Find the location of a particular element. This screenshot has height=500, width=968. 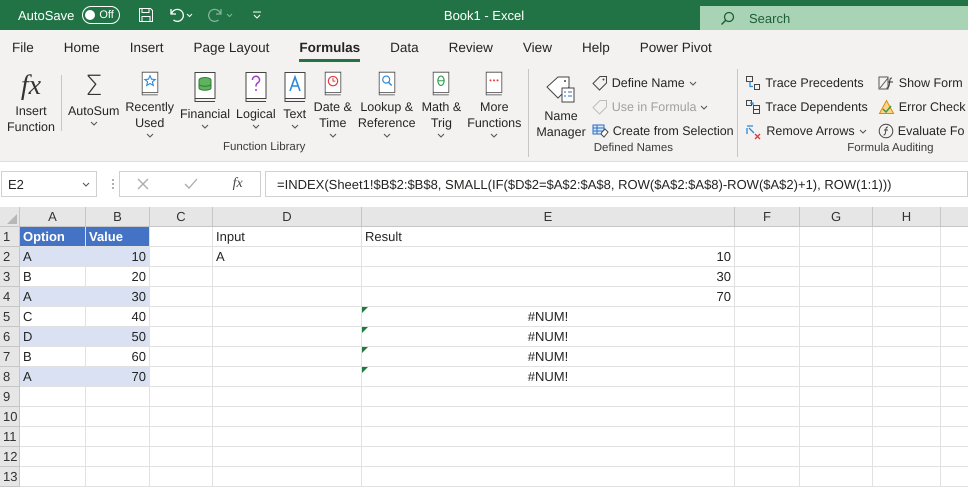

table-cell: B is located at coordinates (53, 356).